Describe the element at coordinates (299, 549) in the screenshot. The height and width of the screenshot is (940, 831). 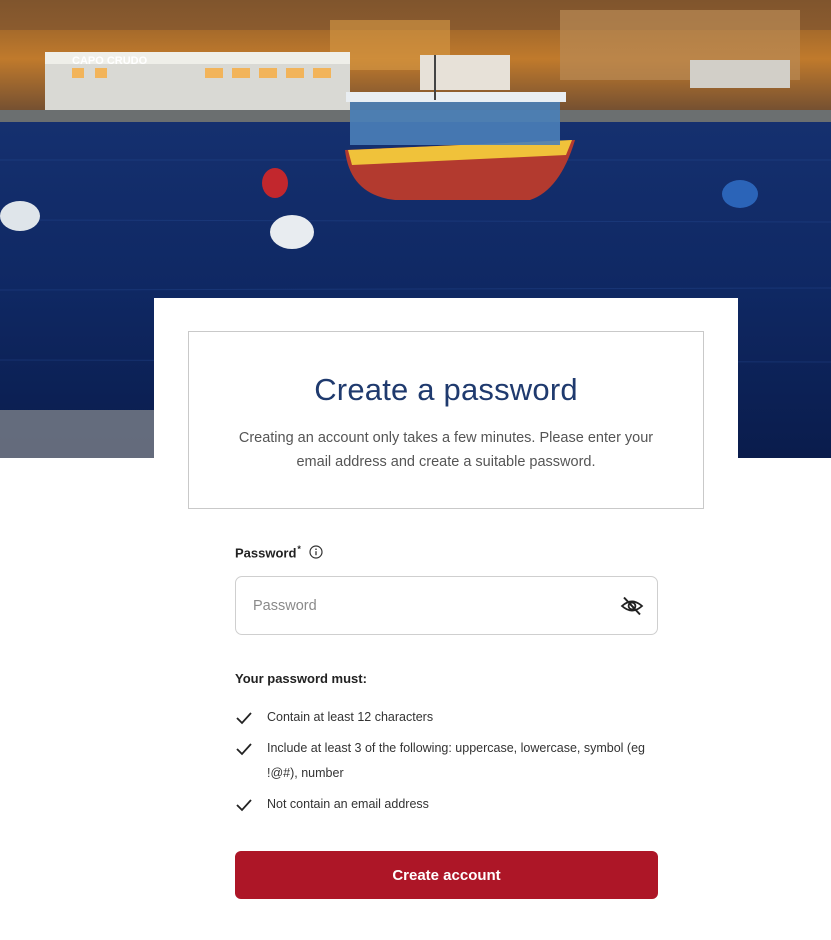
I see `required-marker: *` at that location.